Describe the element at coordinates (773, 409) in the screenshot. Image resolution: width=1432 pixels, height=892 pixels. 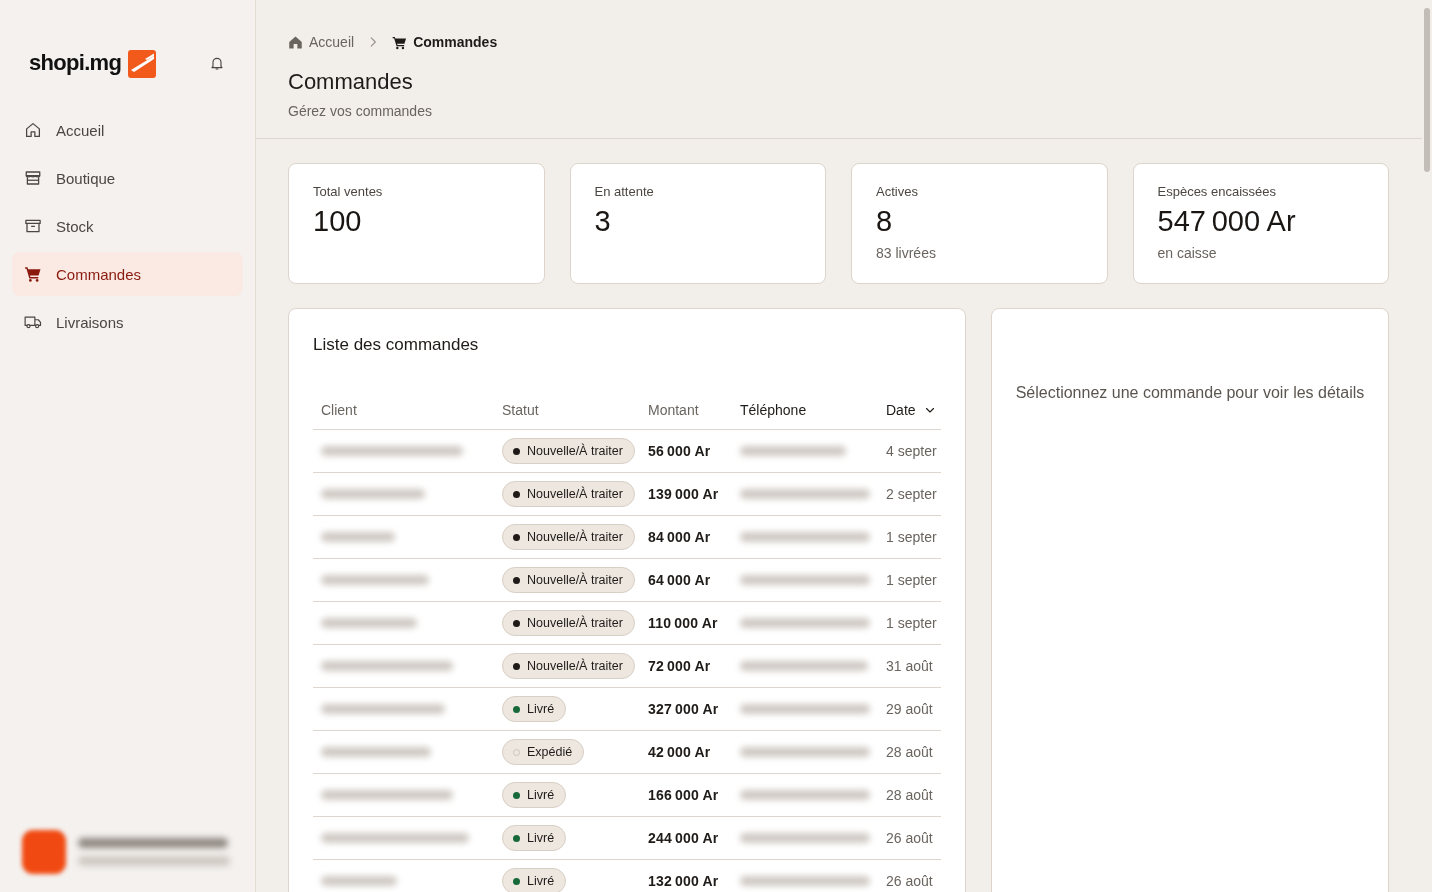
I see `column-header: Téléphone` at that location.